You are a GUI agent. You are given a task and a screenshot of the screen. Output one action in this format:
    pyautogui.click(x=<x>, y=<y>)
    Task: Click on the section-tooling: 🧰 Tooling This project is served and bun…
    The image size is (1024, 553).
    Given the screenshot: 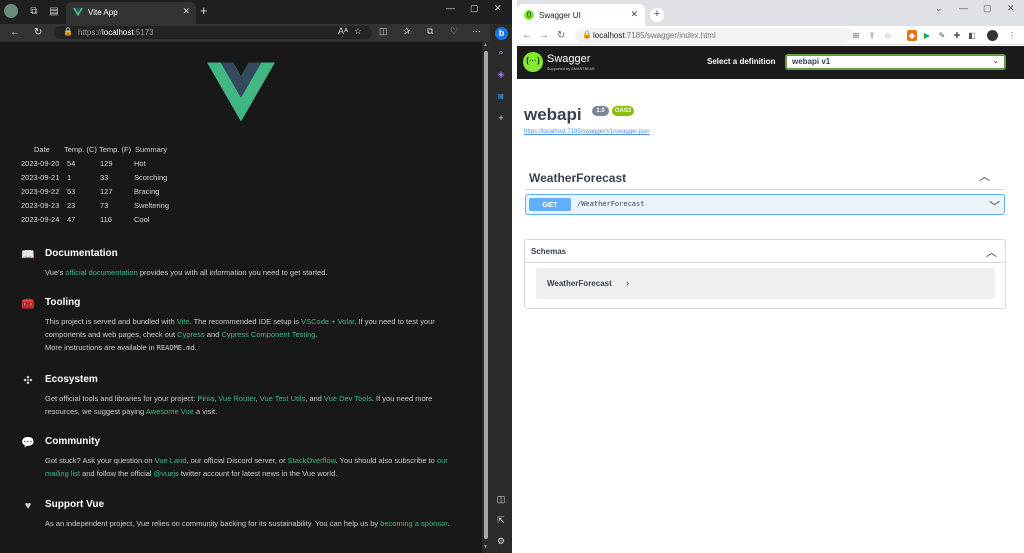 What is the action you would take?
    pyautogui.click(x=246, y=327)
    